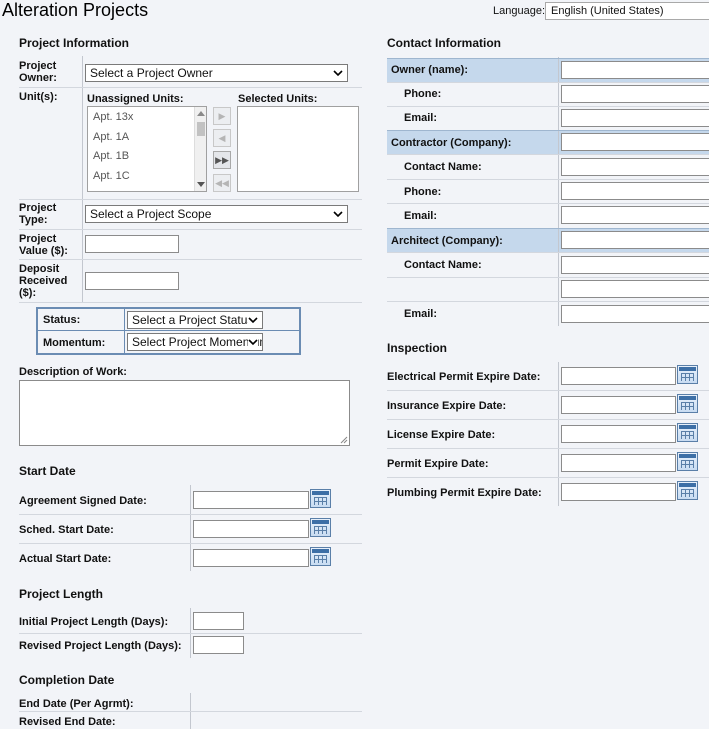  What do you see at coordinates (464, 377) in the screenshot?
I see `electrical-permit-label: Electrical Permit Expire Date:` at bounding box center [464, 377].